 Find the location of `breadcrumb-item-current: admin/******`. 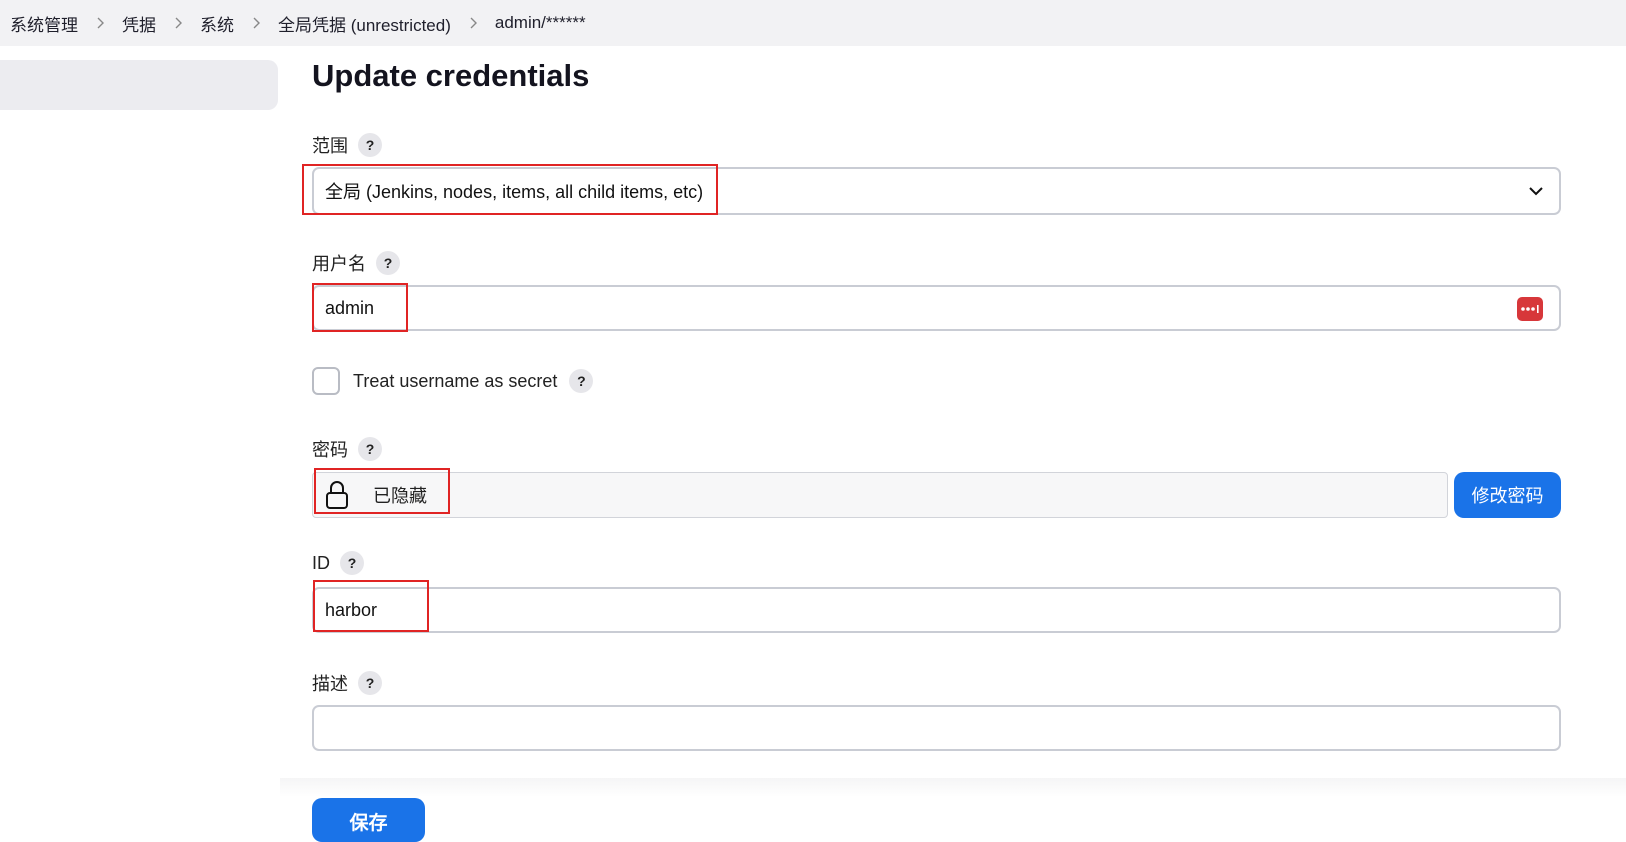

breadcrumb-item-current: admin/****** is located at coordinates (540, 23).